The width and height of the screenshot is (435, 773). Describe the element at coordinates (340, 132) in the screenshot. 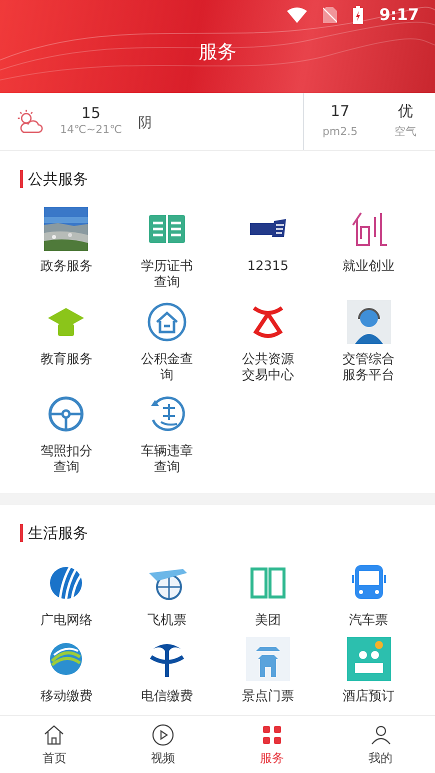

I see `pm-label: pm2.5` at that location.